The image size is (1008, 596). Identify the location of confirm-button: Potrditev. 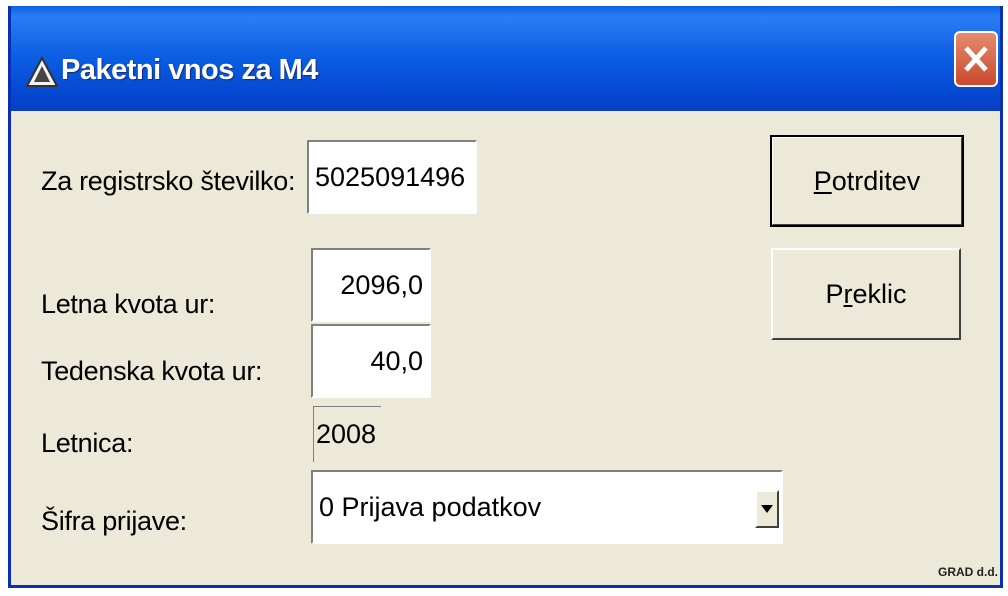
(867, 181).